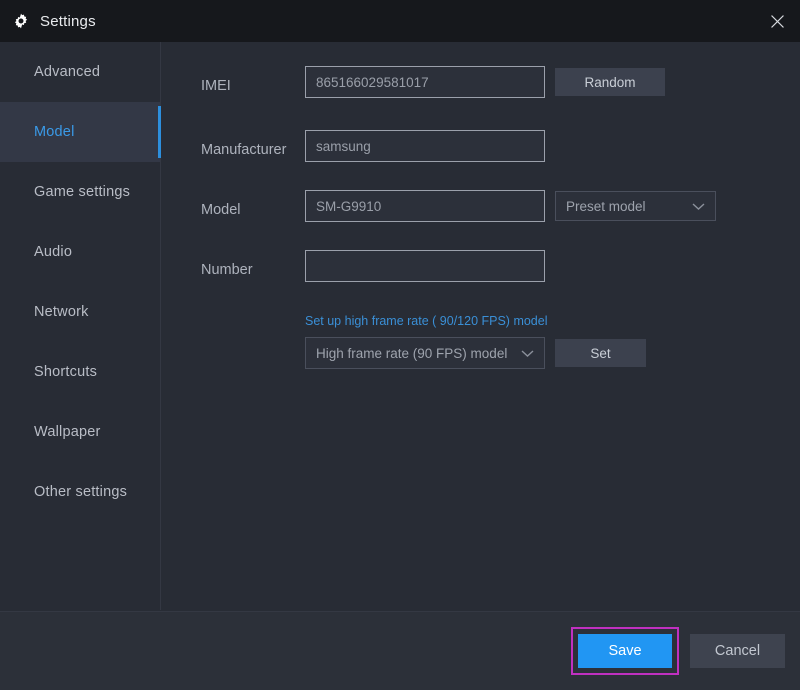  I want to click on set-button: Set, so click(600, 353).